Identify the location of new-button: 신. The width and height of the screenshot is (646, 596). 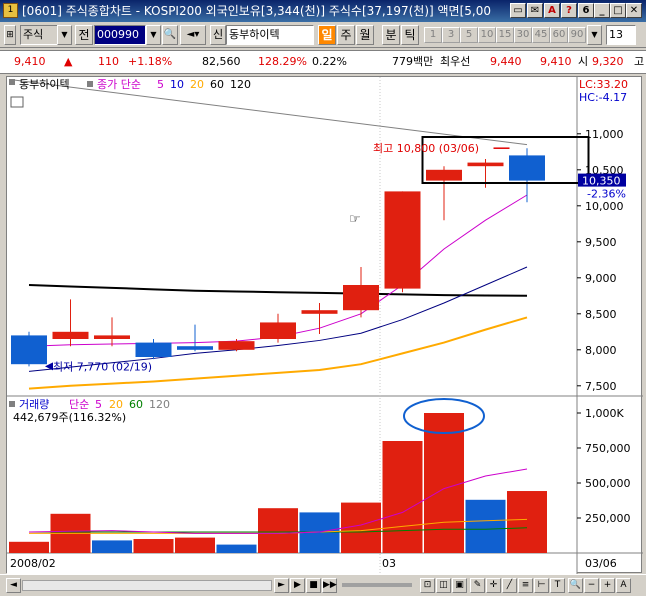
(218, 35).